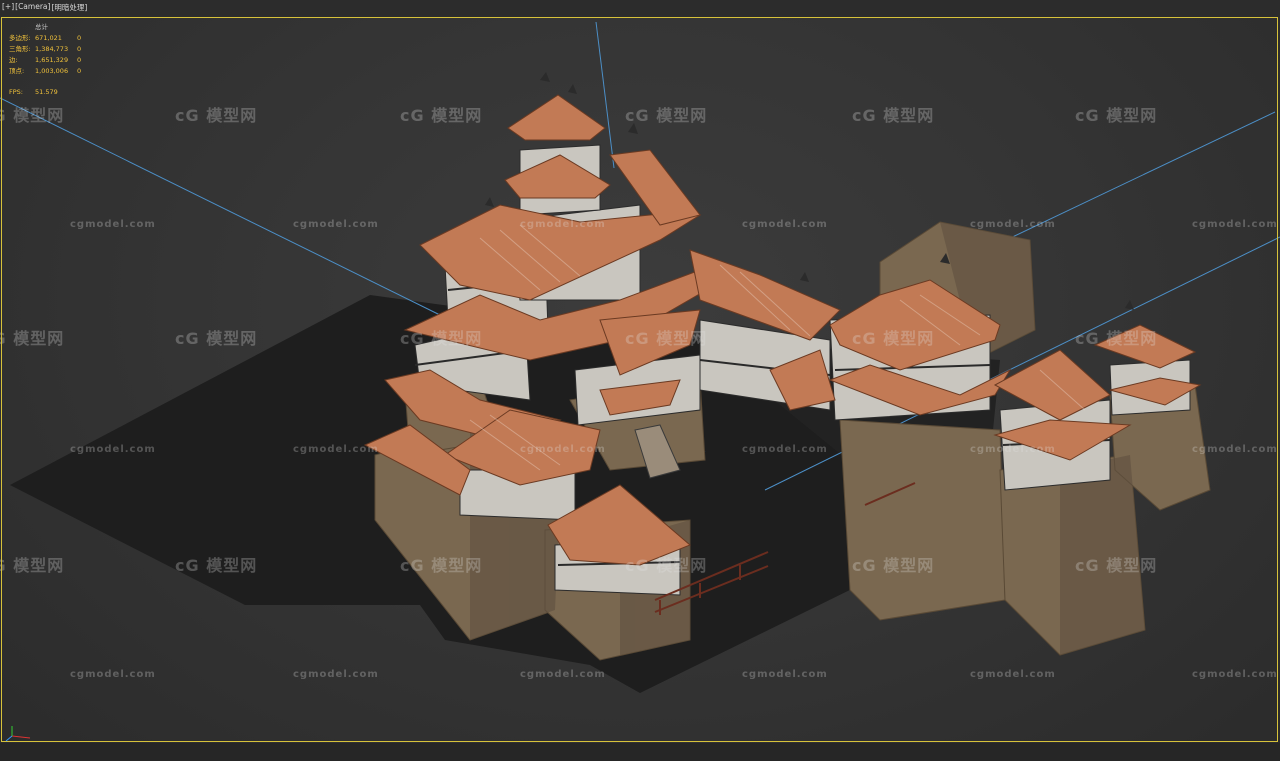 The width and height of the screenshot is (1280, 761). I want to click on roof-top, so click(556, 117).